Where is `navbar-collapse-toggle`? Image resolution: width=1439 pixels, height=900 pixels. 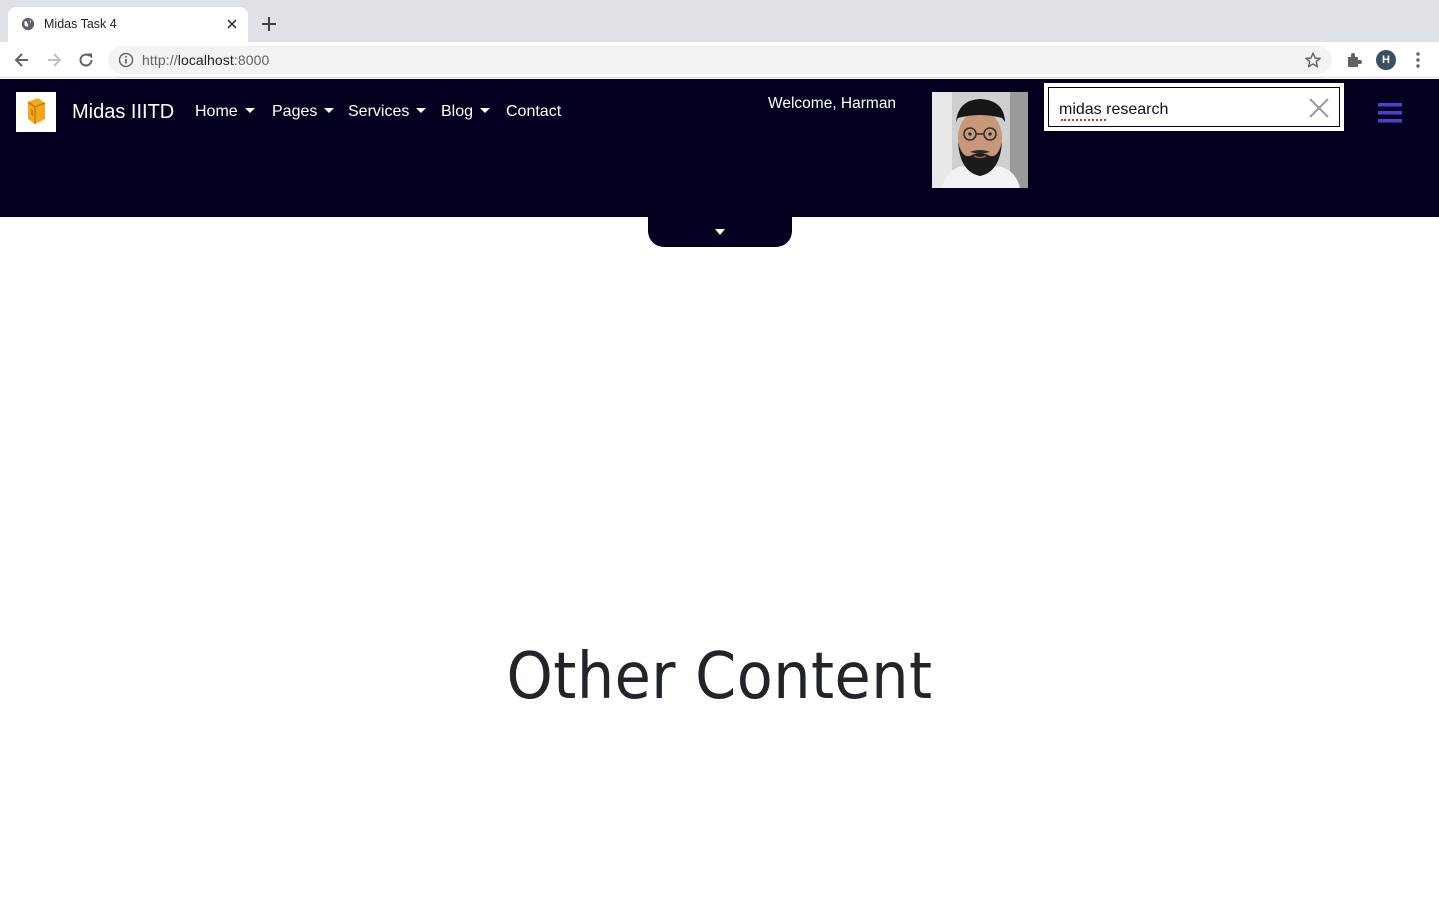
navbar-collapse-toggle is located at coordinates (720, 232).